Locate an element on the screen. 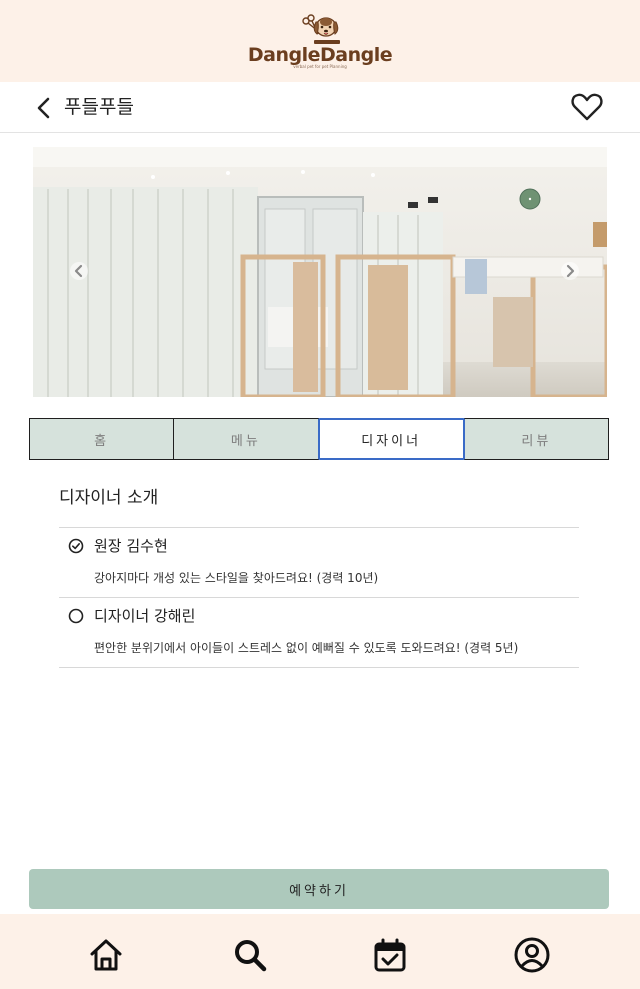  brand-name: DangleDangle is located at coordinates (320, 55).